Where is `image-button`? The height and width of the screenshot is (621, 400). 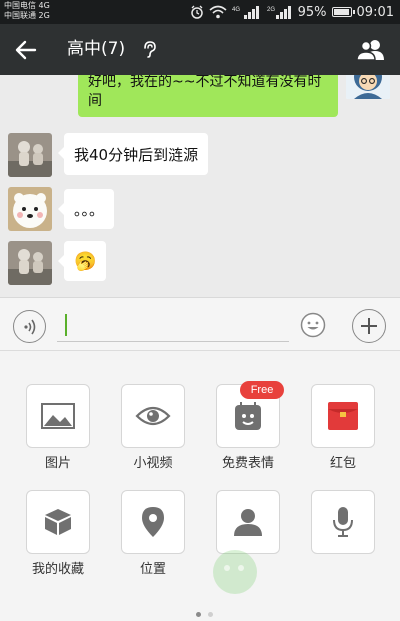
image-button is located at coordinates (58, 416).